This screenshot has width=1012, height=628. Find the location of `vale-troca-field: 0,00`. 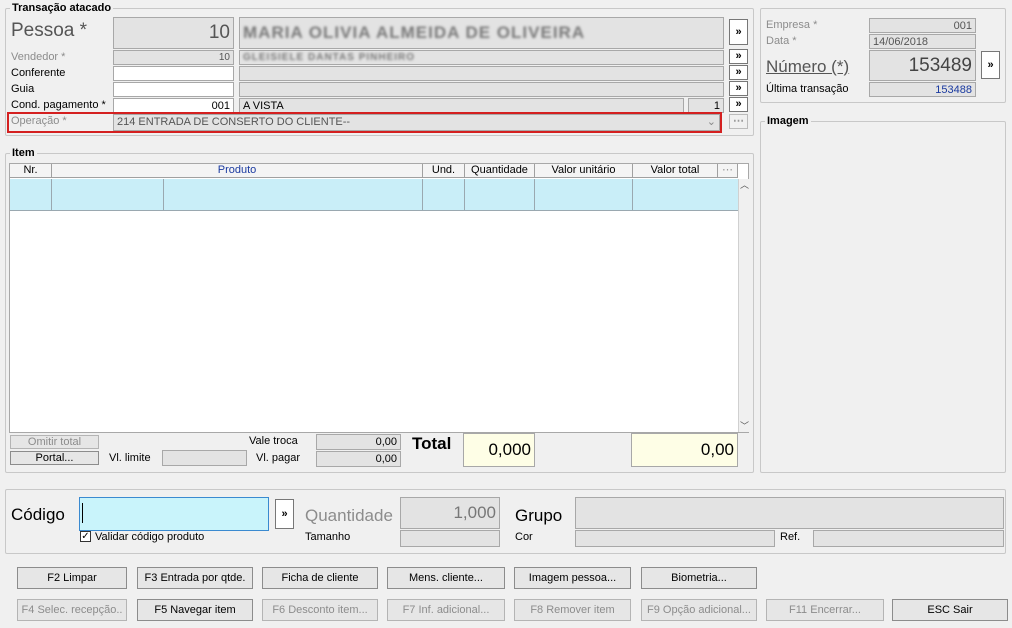

vale-troca-field: 0,00 is located at coordinates (358, 442).